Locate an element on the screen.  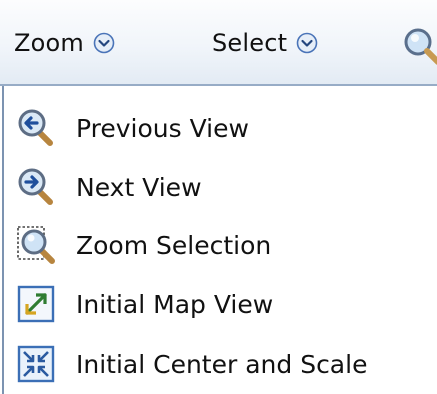
zoom-dropdown-button: Zoom is located at coordinates (64, 43).